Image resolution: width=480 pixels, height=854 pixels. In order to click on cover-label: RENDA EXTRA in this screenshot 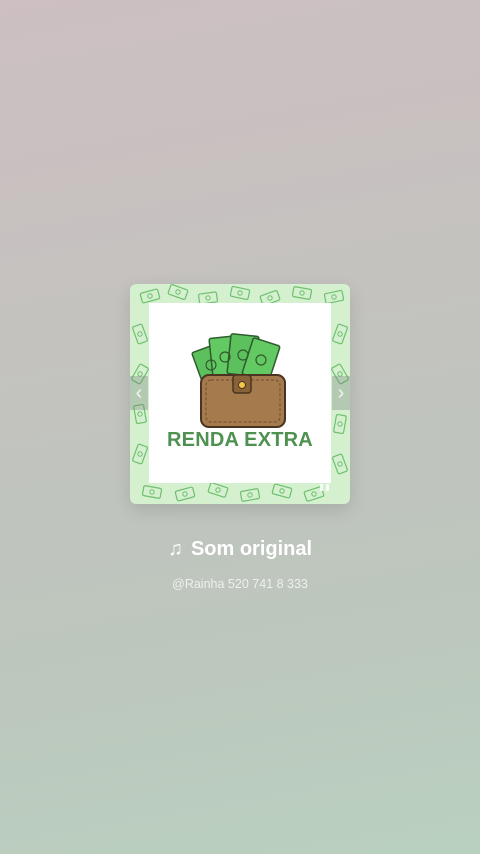, I will do `click(240, 440)`.